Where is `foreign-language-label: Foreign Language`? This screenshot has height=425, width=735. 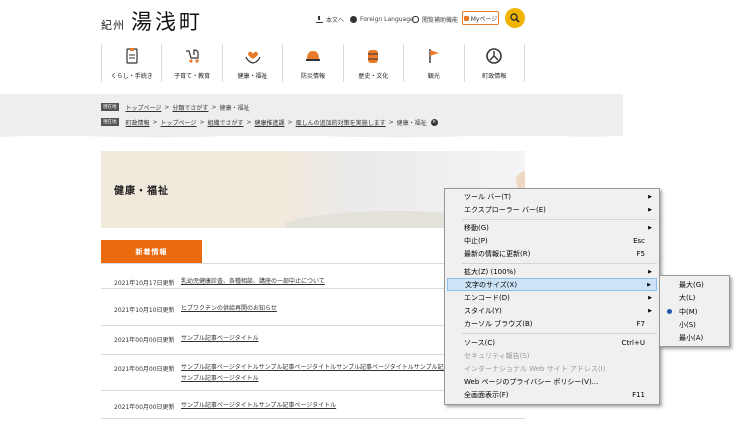 foreign-language-label: Foreign Language is located at coordinates (387, 19).